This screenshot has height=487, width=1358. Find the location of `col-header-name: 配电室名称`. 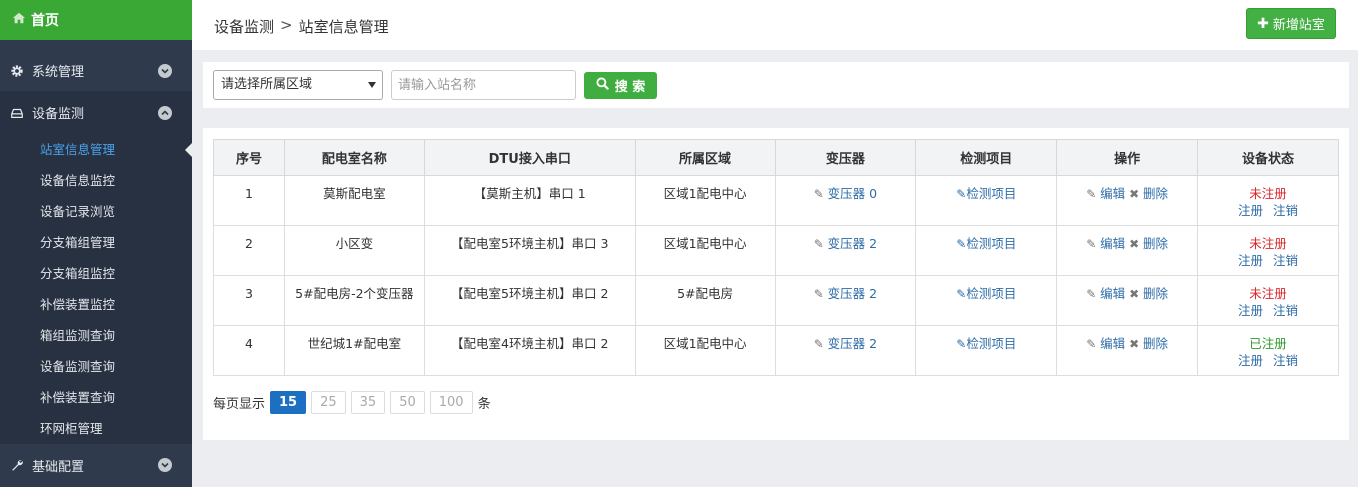

col-header-name: 配电室名称 is located at coordinates (354, 157).